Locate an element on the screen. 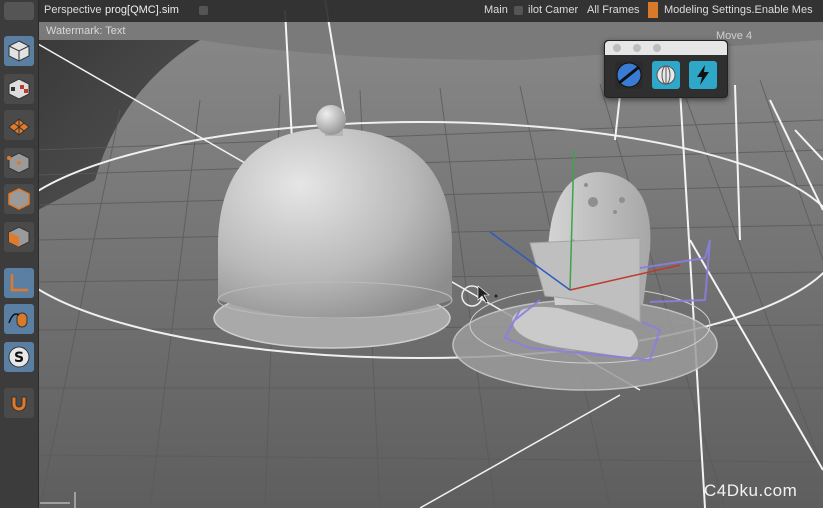  deformer-tool-button is located at coordinates (666, 75).